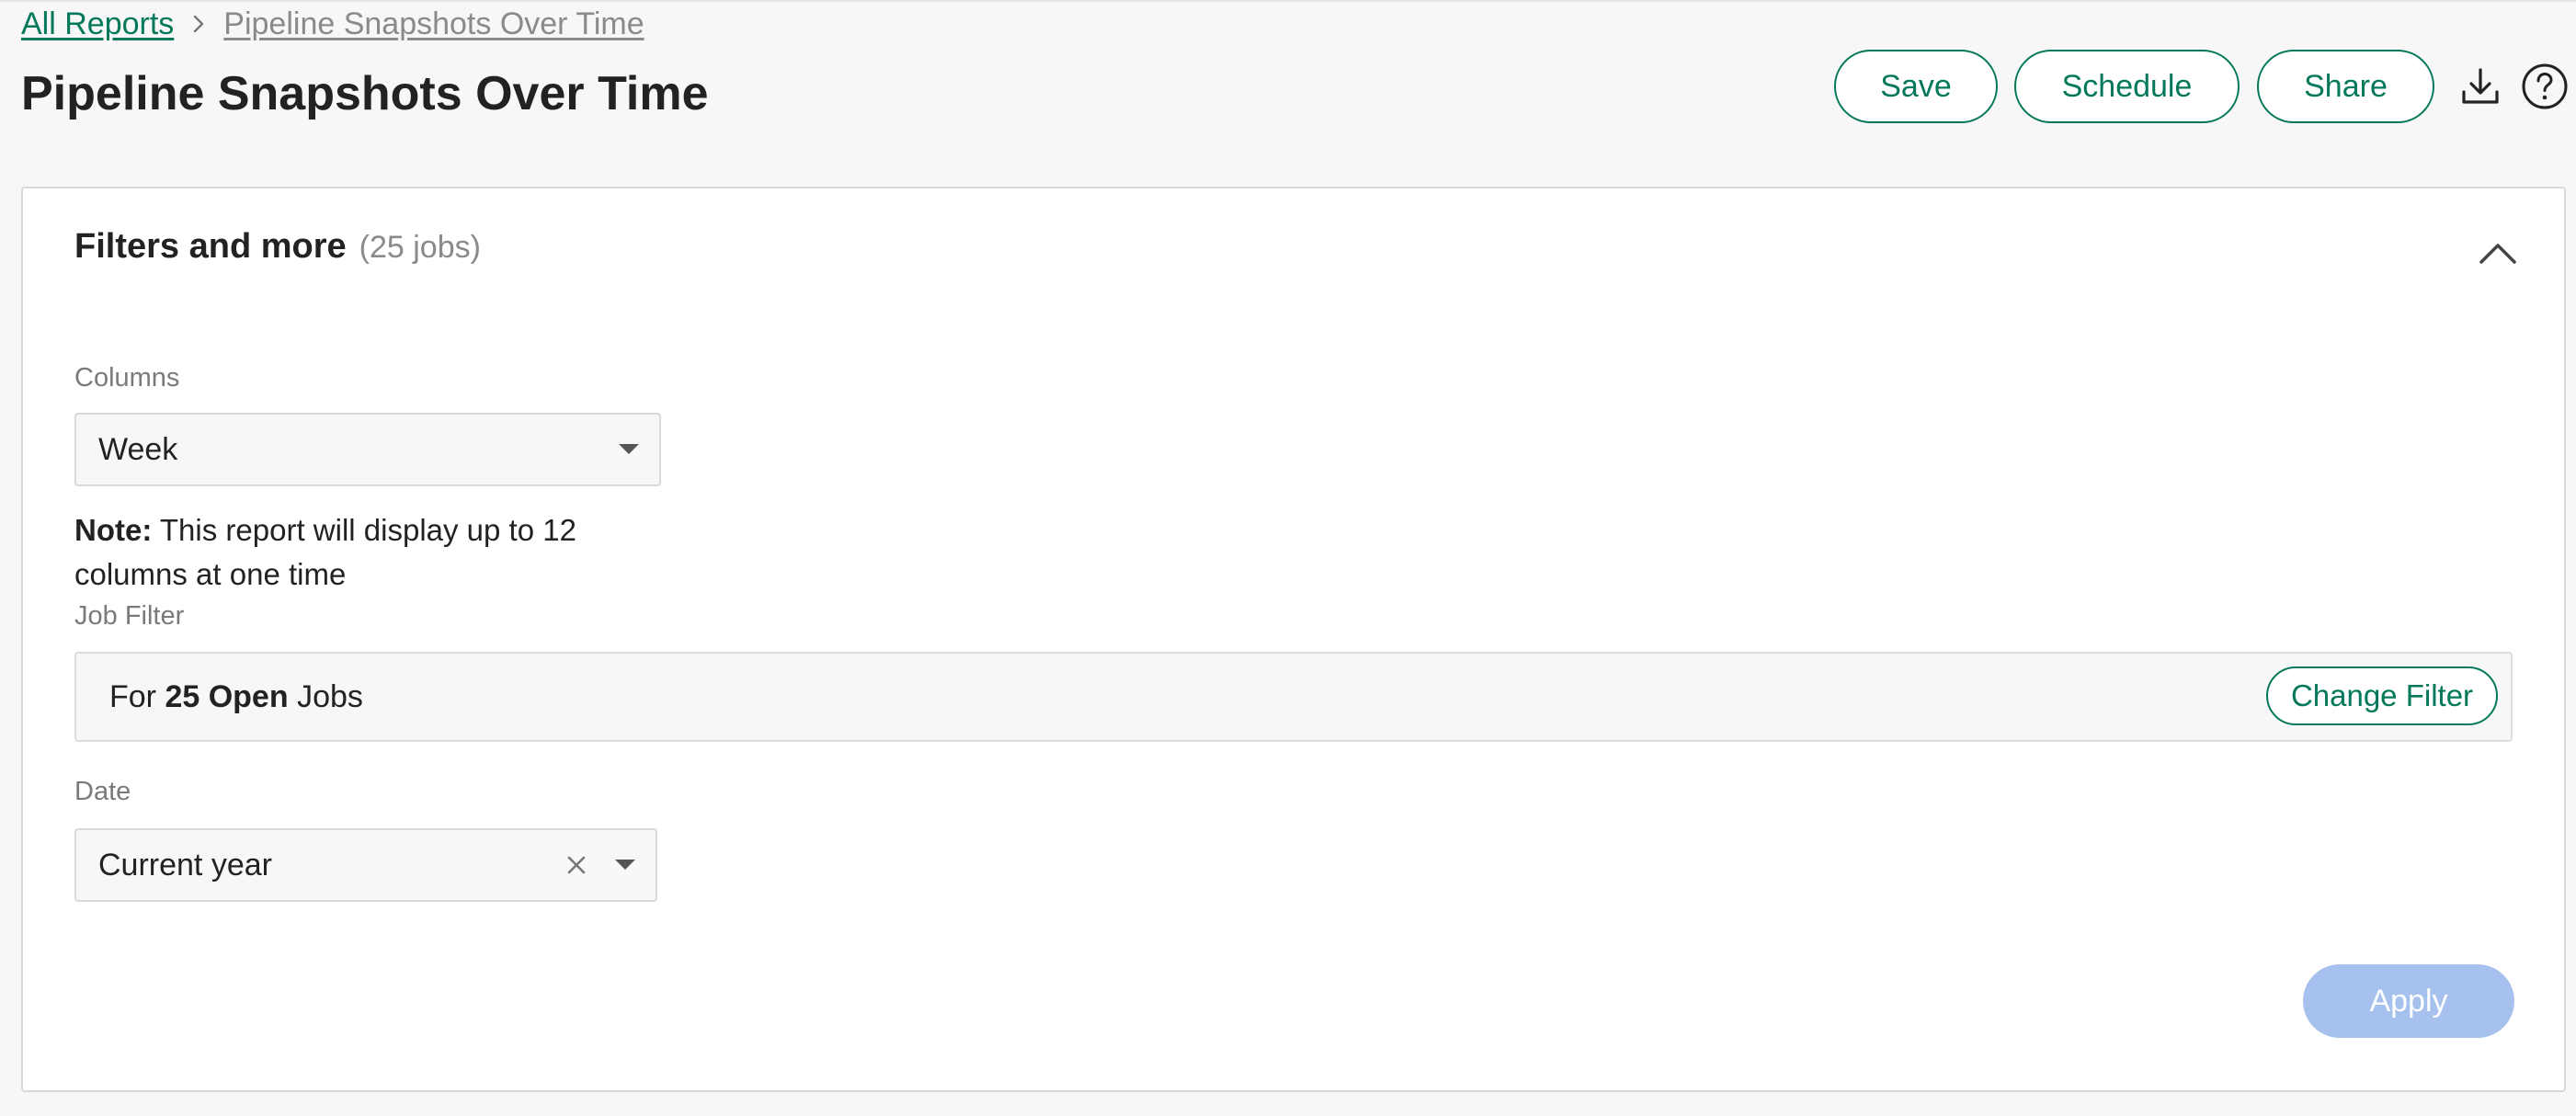 Image resolution: width=2576 pixels, height=1116 pixels. Describe the element at coordinates (2408, 1001) in the screenshot. I see `apply-button: Apply` at that location.